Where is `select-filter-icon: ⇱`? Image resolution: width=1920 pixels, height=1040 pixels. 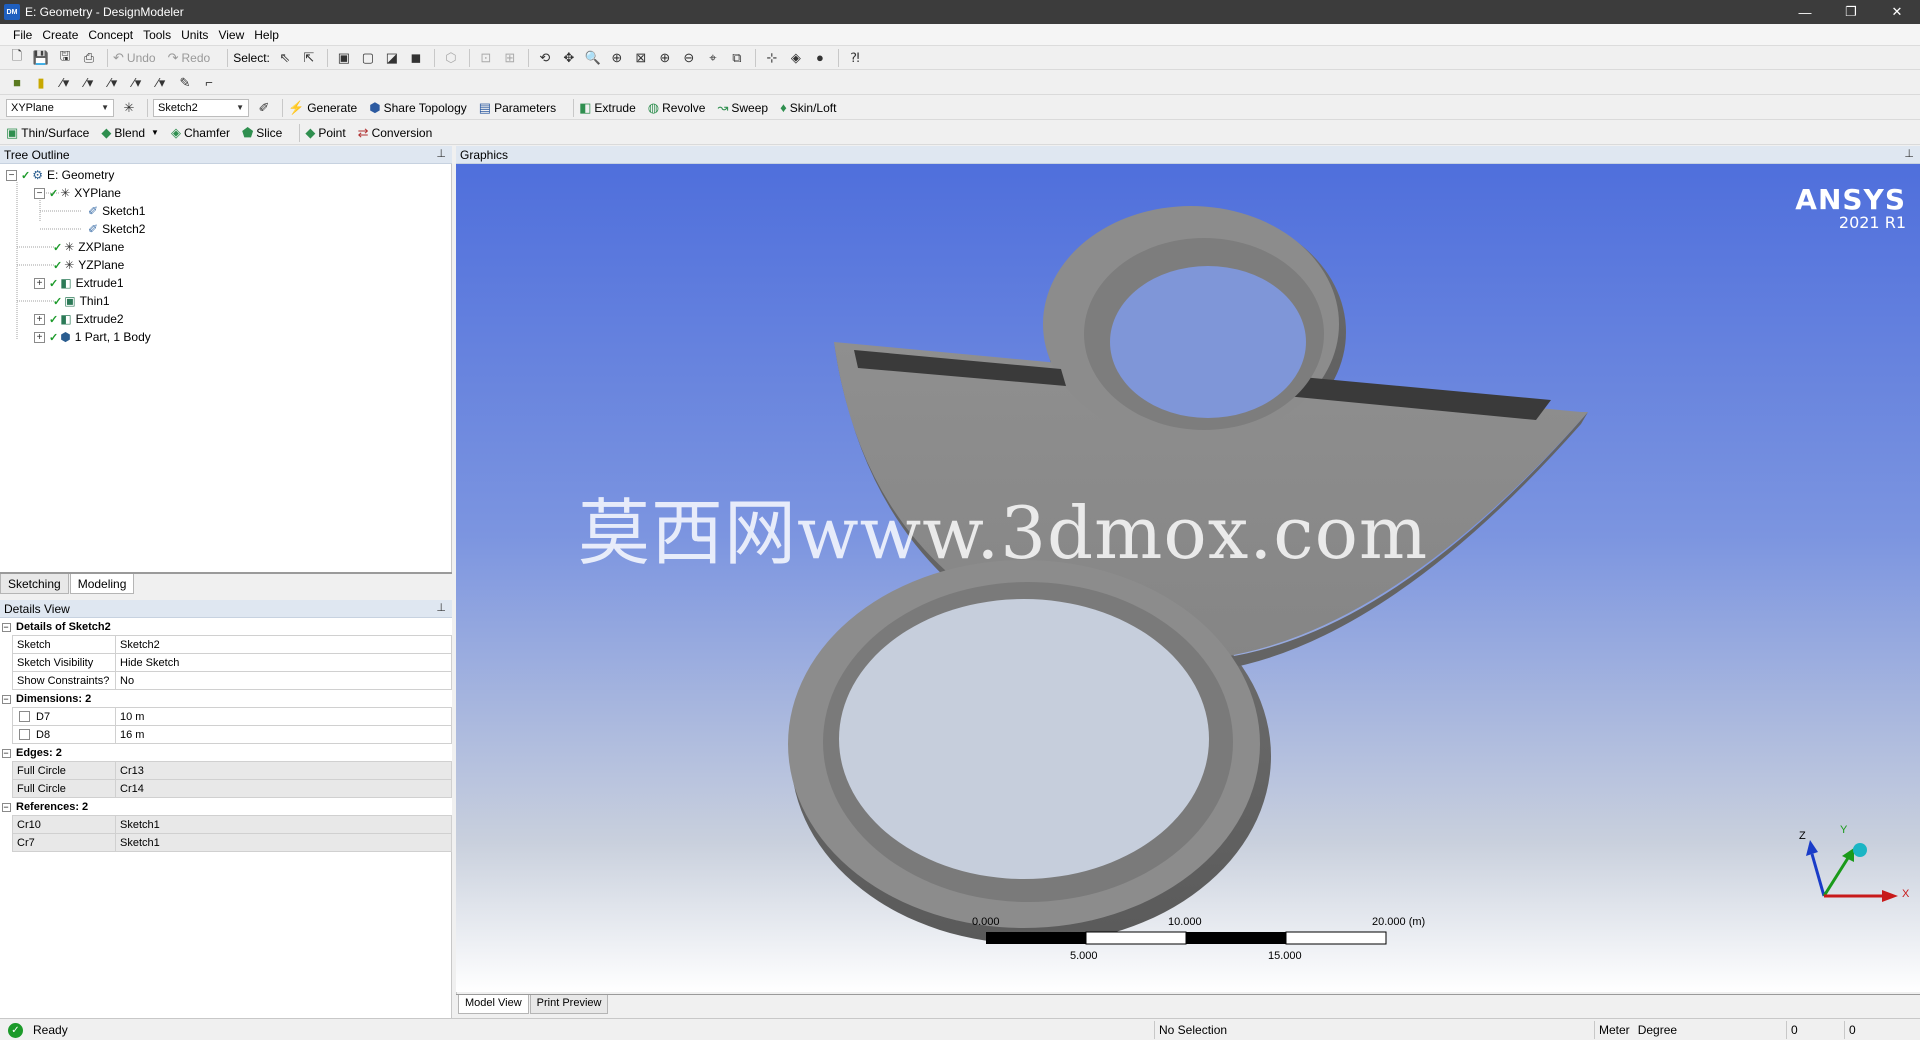
select-filter-icon: ⇱ is located at coordinates (309, 58).